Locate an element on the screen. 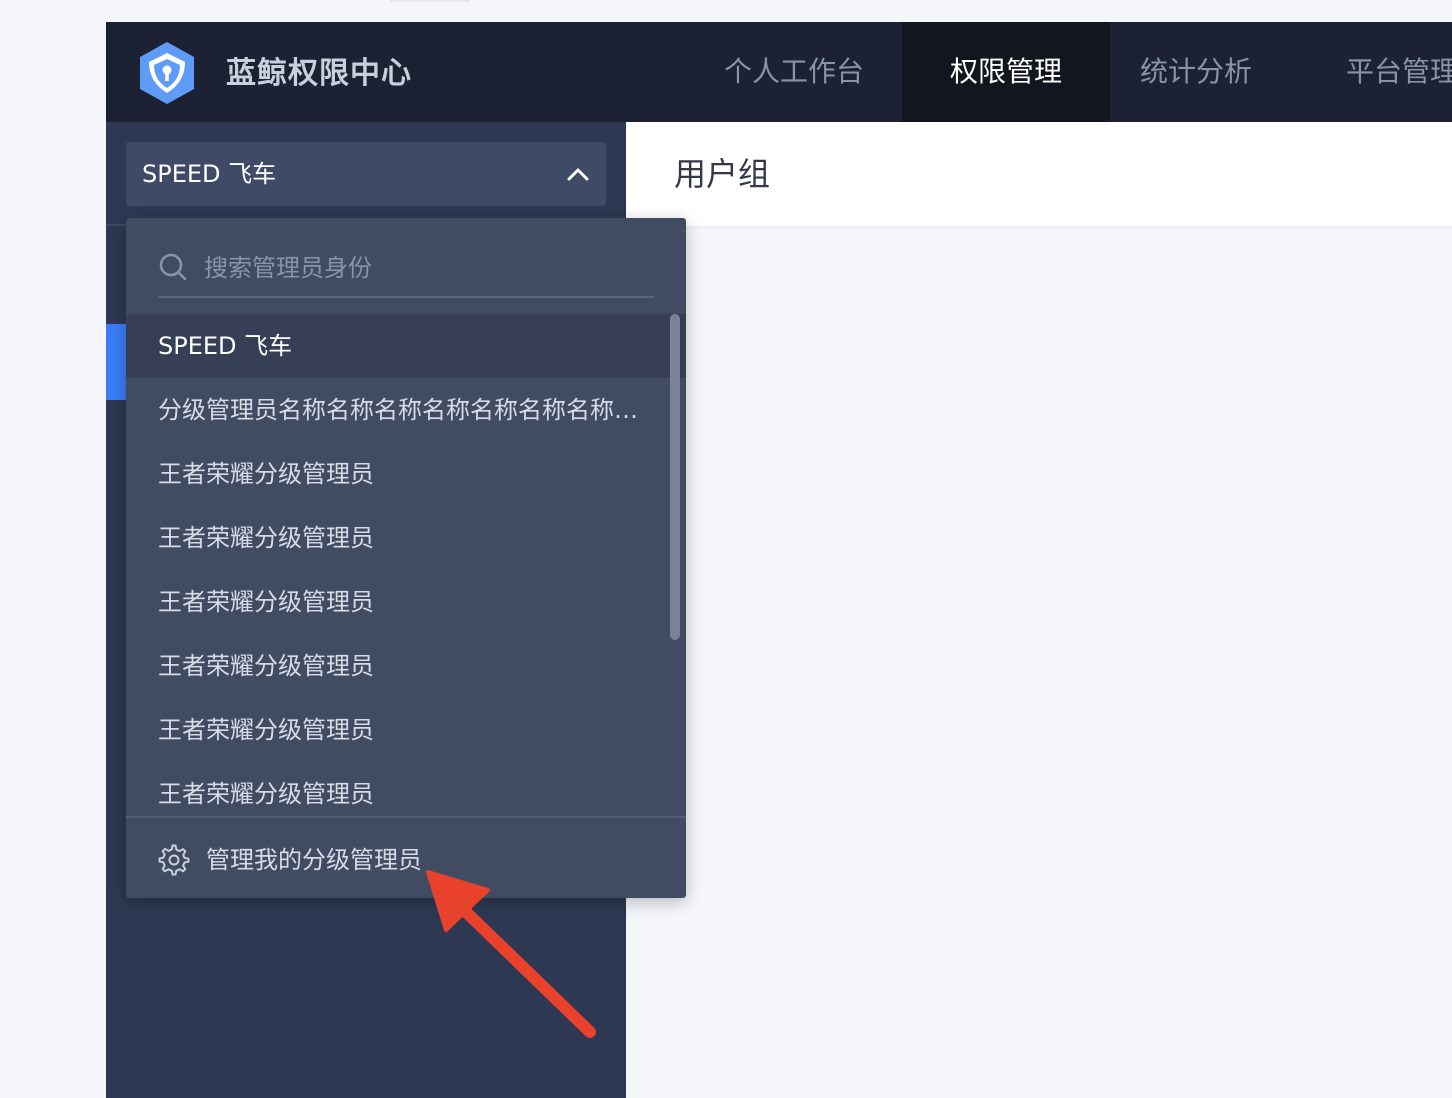 This screenshot has width=1452, height=1098. nav-item-workbench: 个人工作台 is located at coordinates (794, 72).